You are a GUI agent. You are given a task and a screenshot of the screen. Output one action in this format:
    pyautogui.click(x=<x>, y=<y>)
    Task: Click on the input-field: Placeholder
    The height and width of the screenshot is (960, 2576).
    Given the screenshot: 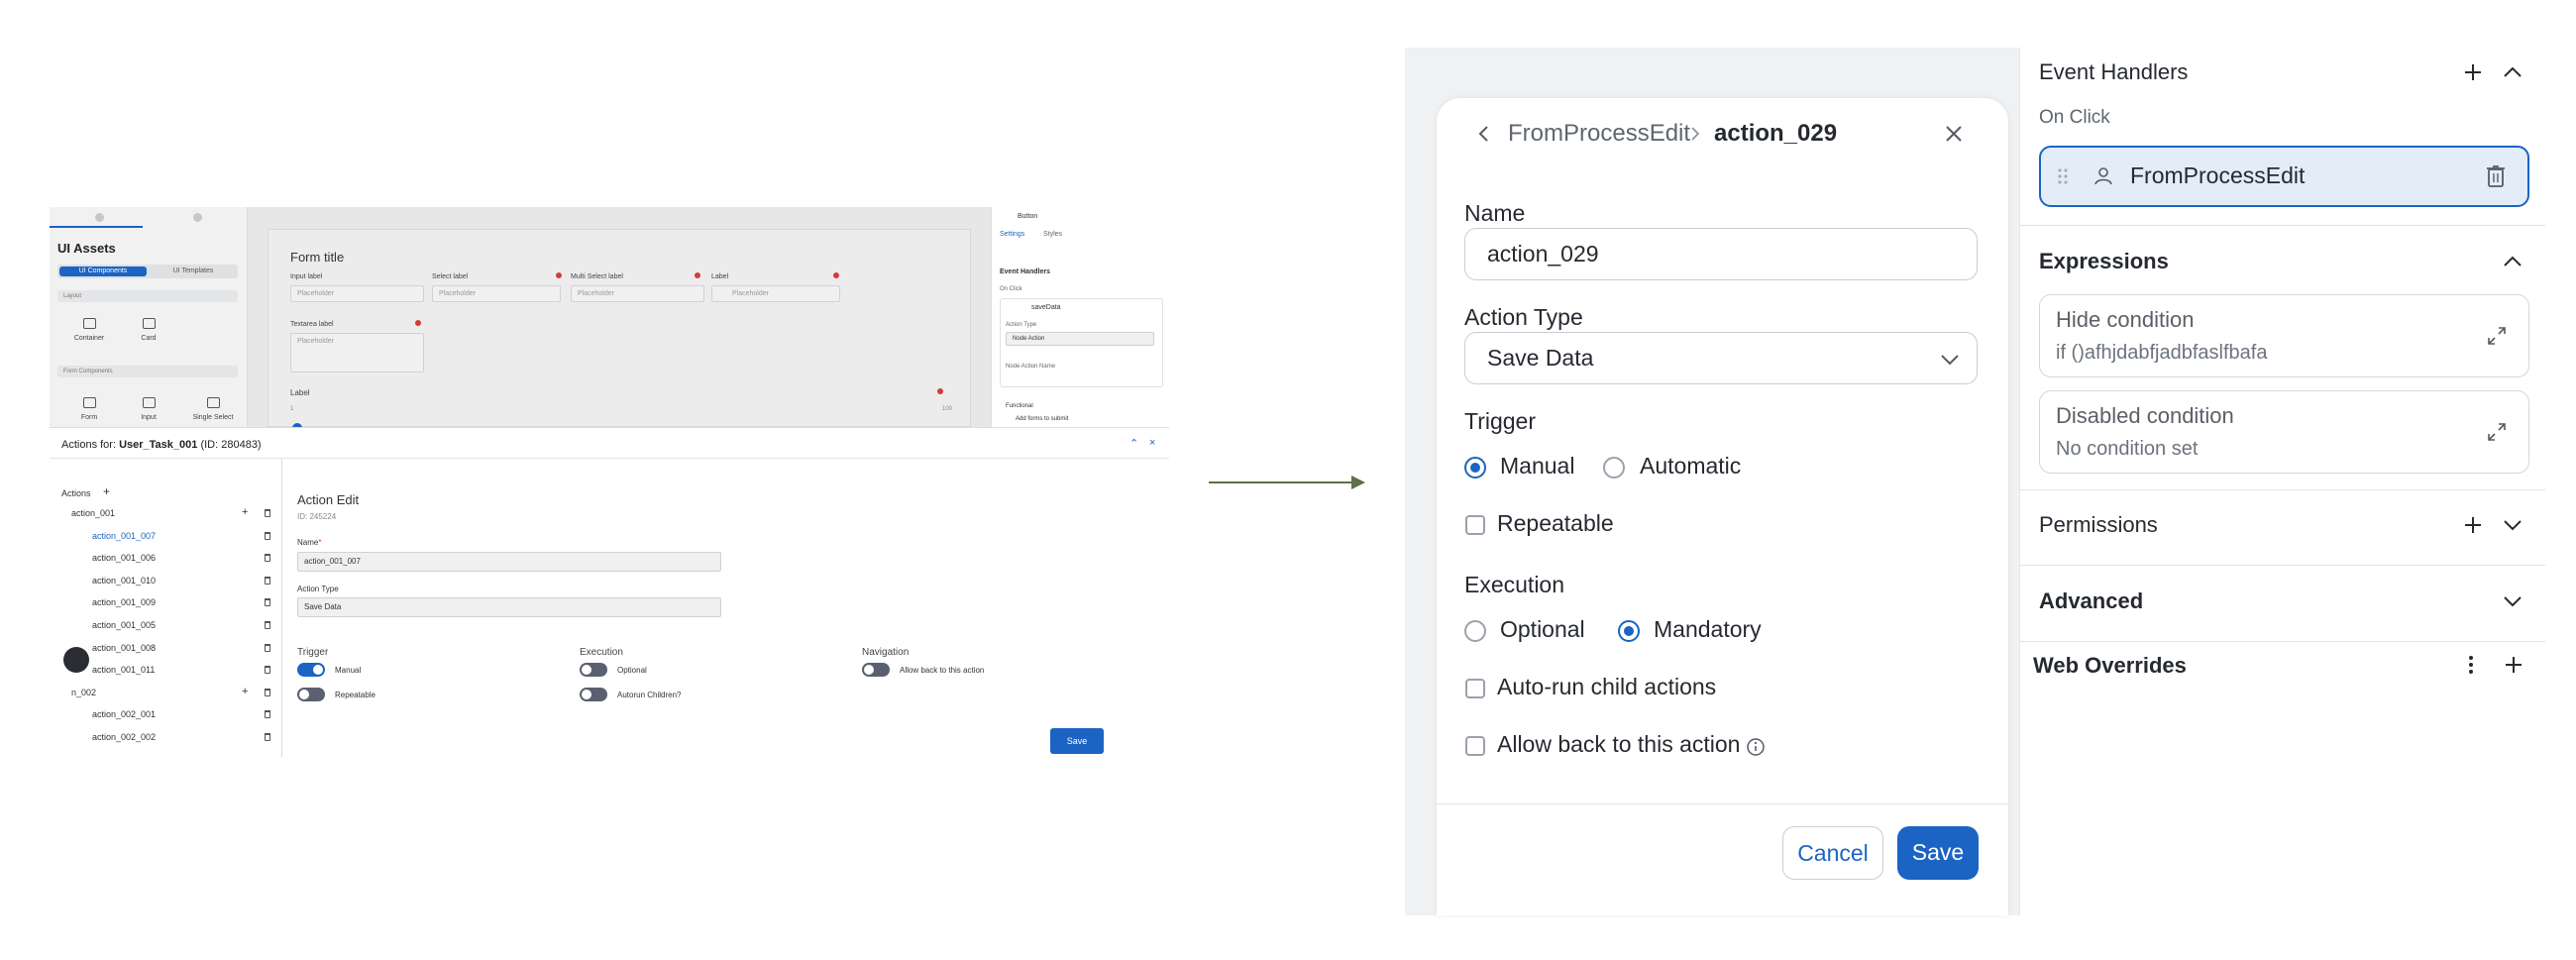 What is the action you would take?
    pyautogui.click(x=357, y=293)
    